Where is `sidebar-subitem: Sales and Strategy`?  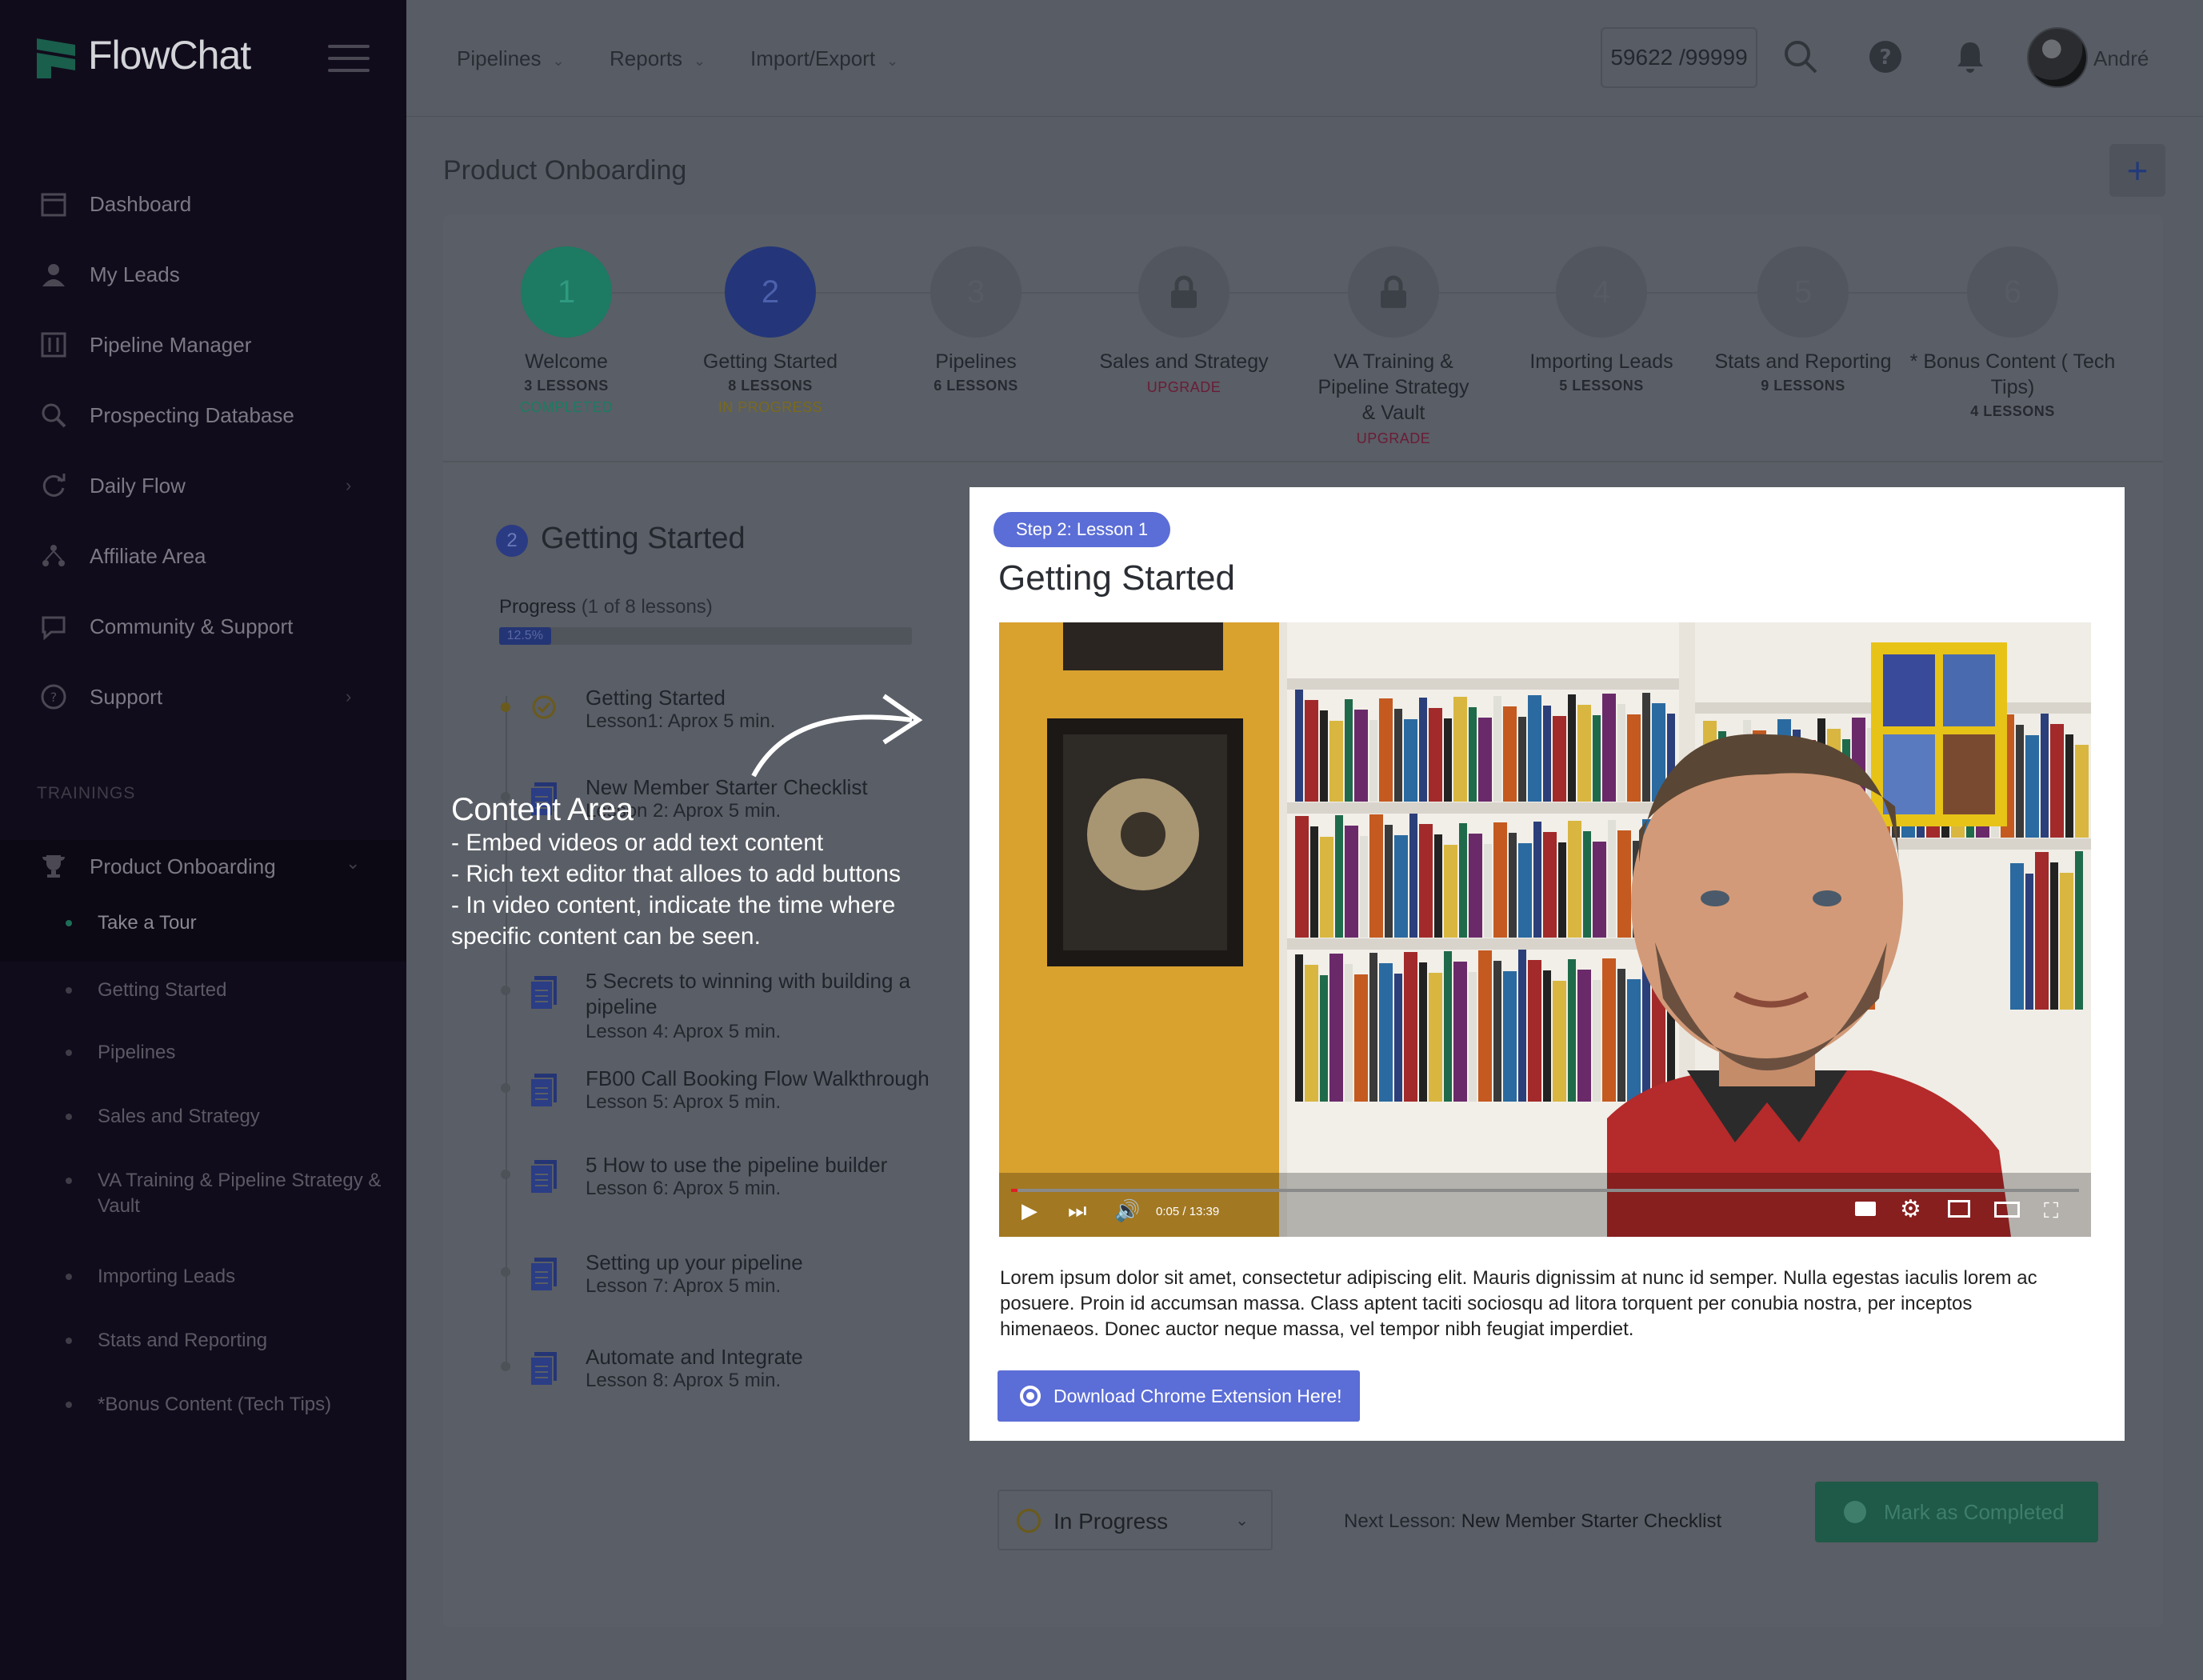
sidebar-subitem: Sales and Strategy is located at coordinates (203, 1117).